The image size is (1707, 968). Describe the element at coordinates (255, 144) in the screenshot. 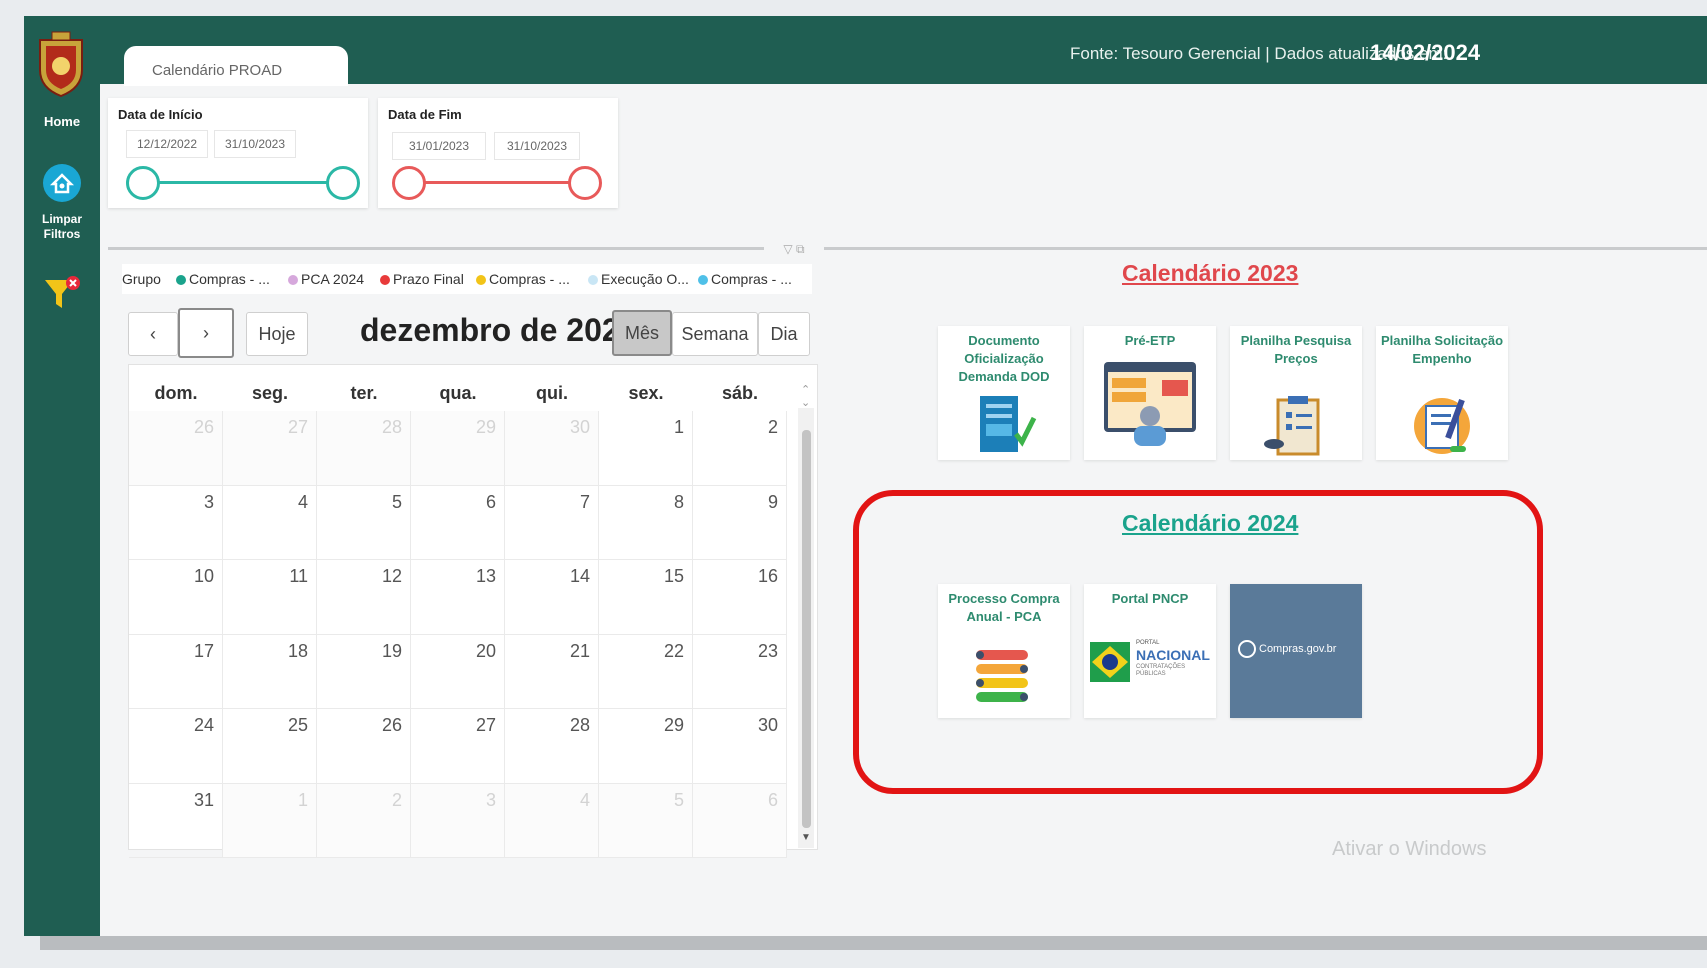

I see `start-date-to: 31/10/2023` at that location.